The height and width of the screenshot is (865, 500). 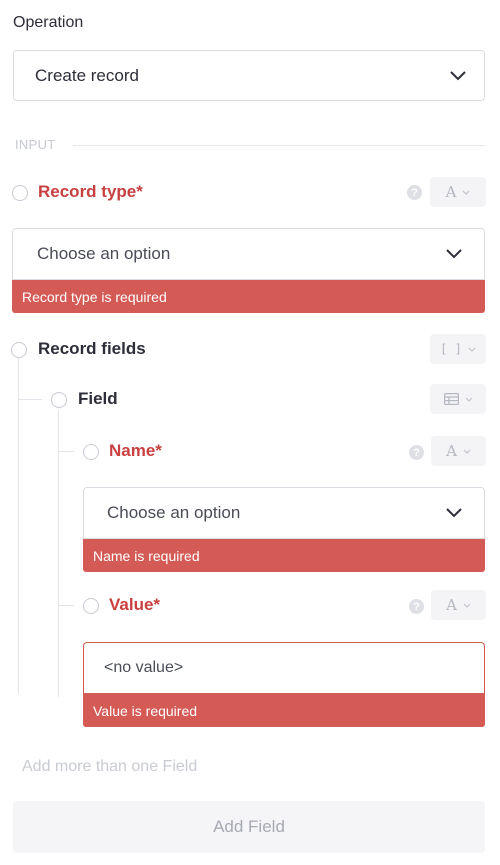 What do you see at coordinates (98, 398) in the screenshot?
I see `field-label: Field` at bounding box center [98, 398].